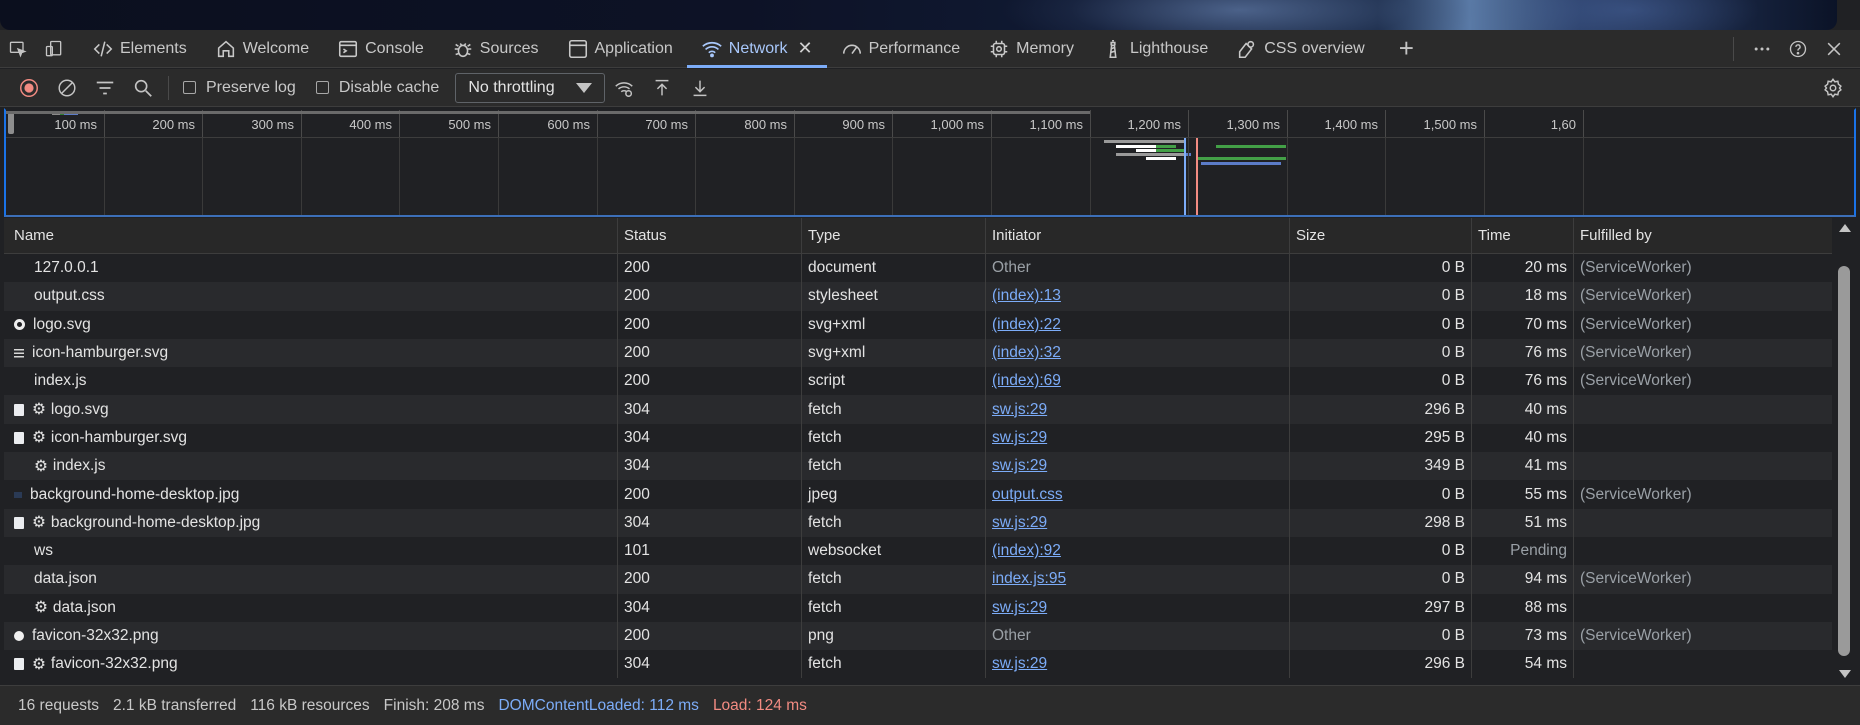 The height and width of the screenshot is (725, 1860). Describe the element at coordinates (918, 466) in the screenshot. I see `table-row: ⚙ index.js 304 fetch sw.js:29 349 B 41 ms` at that location.